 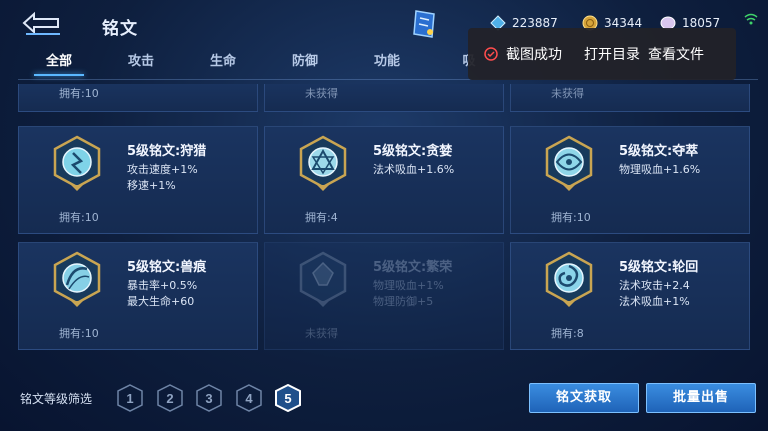 I want to click on page-title: 铭文, so click(x=120, y=29).